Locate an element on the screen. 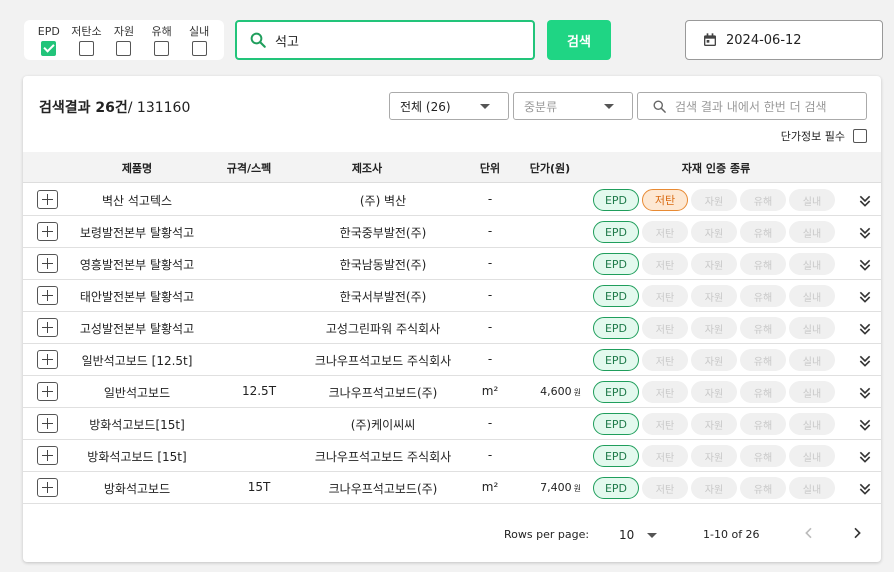 Image resolution: width=894 pixels, height=572 pixels. product-name: 일반석고보드 is located at coordinates (137, 393).